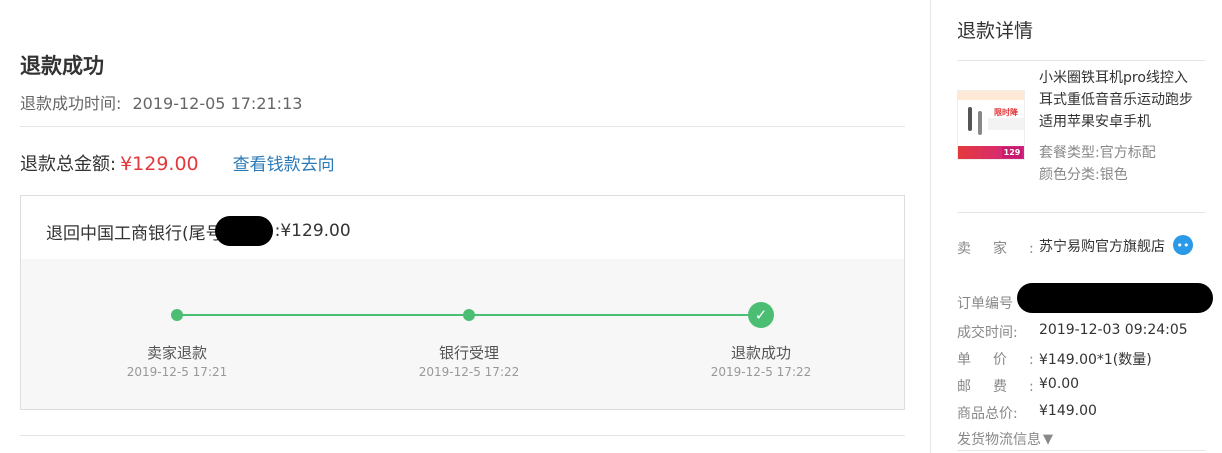 This screenshot has height=453, width=1222. I want to click on product-thumbnail: 限时降20元 129, so click(991, 125).